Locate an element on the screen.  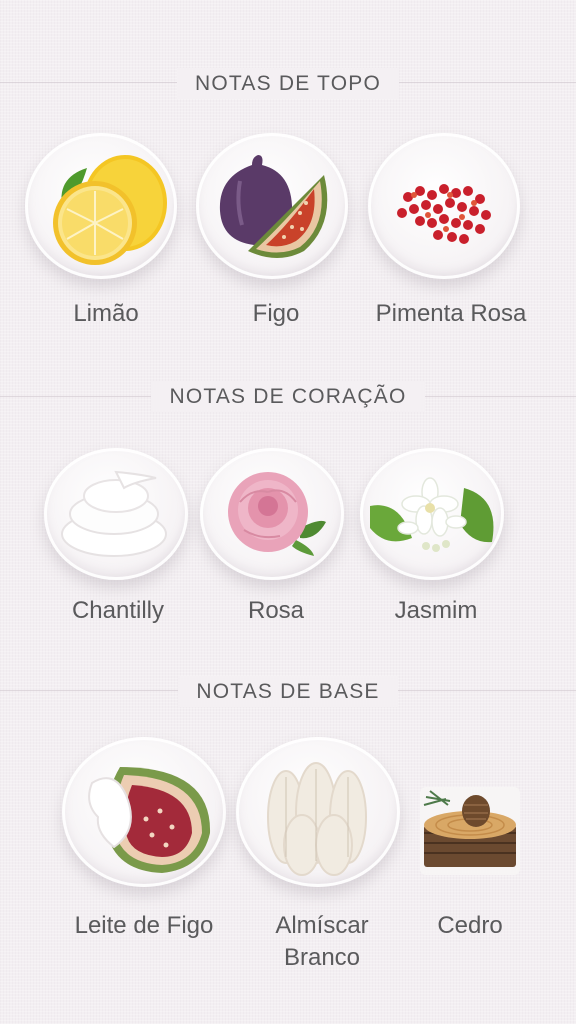
whipped-cream-icon is located at coordinates (116, 514).